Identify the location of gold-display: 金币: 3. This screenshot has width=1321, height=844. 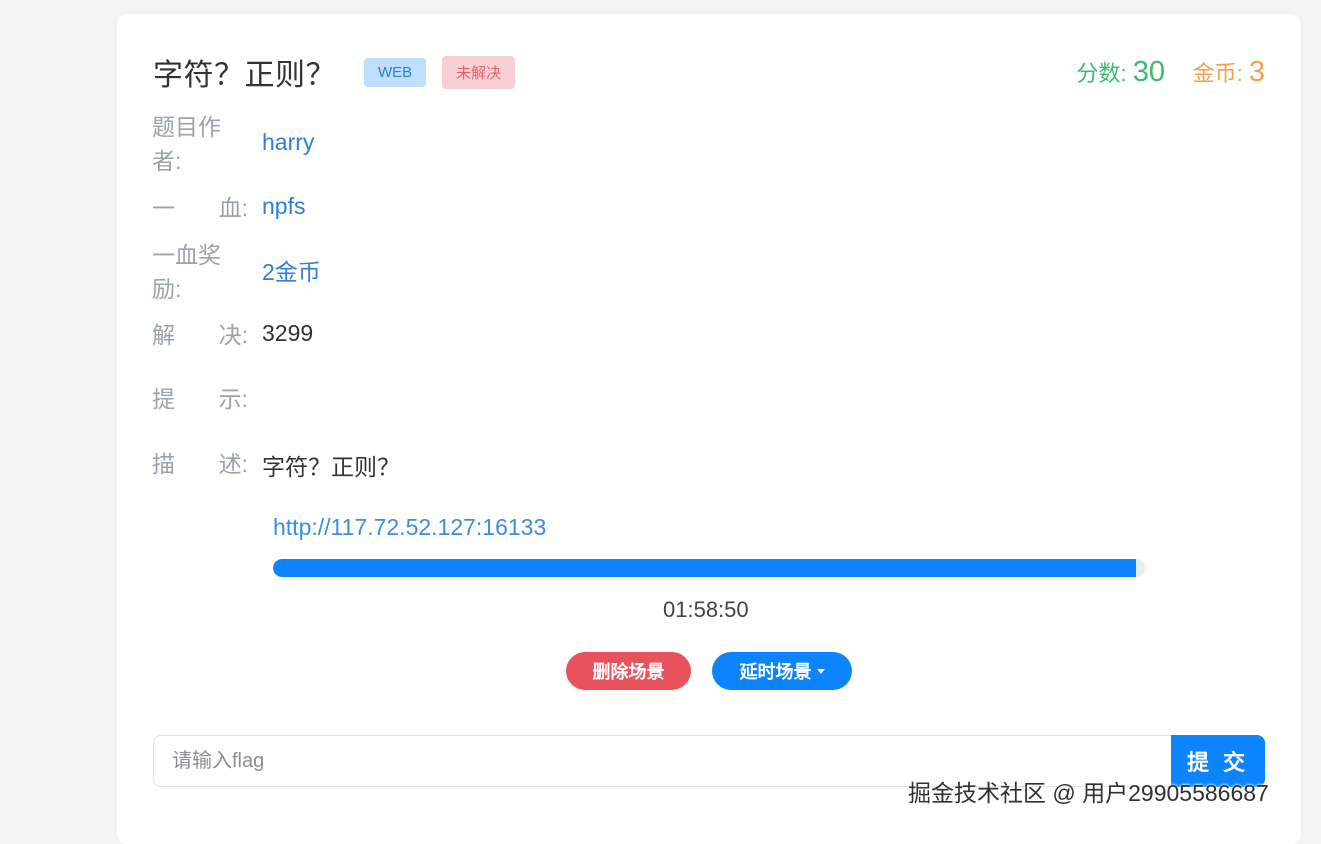
(1229, 72).